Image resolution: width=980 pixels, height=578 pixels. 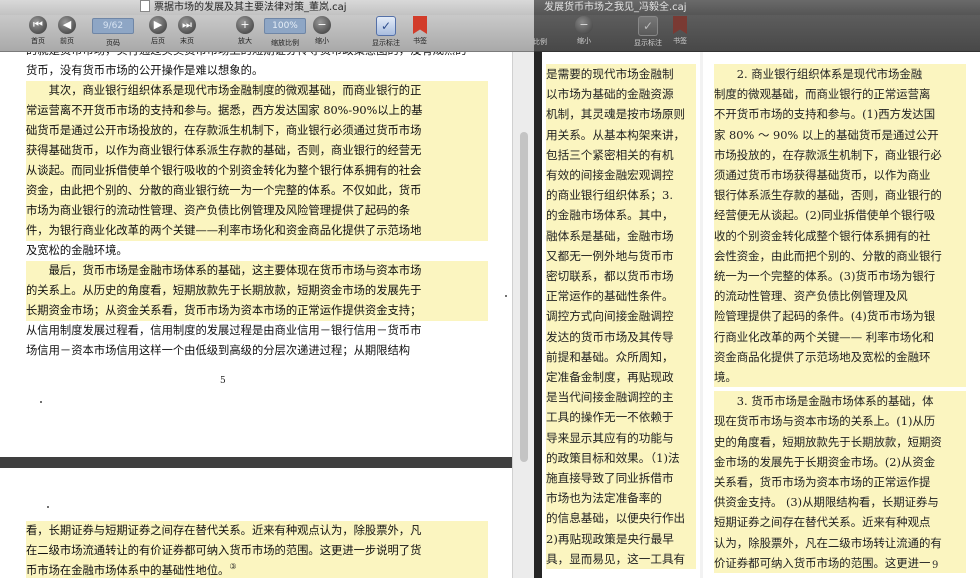 I want to click on text-line: 前提和基础。众所周知，, so click(x=621, y=357).